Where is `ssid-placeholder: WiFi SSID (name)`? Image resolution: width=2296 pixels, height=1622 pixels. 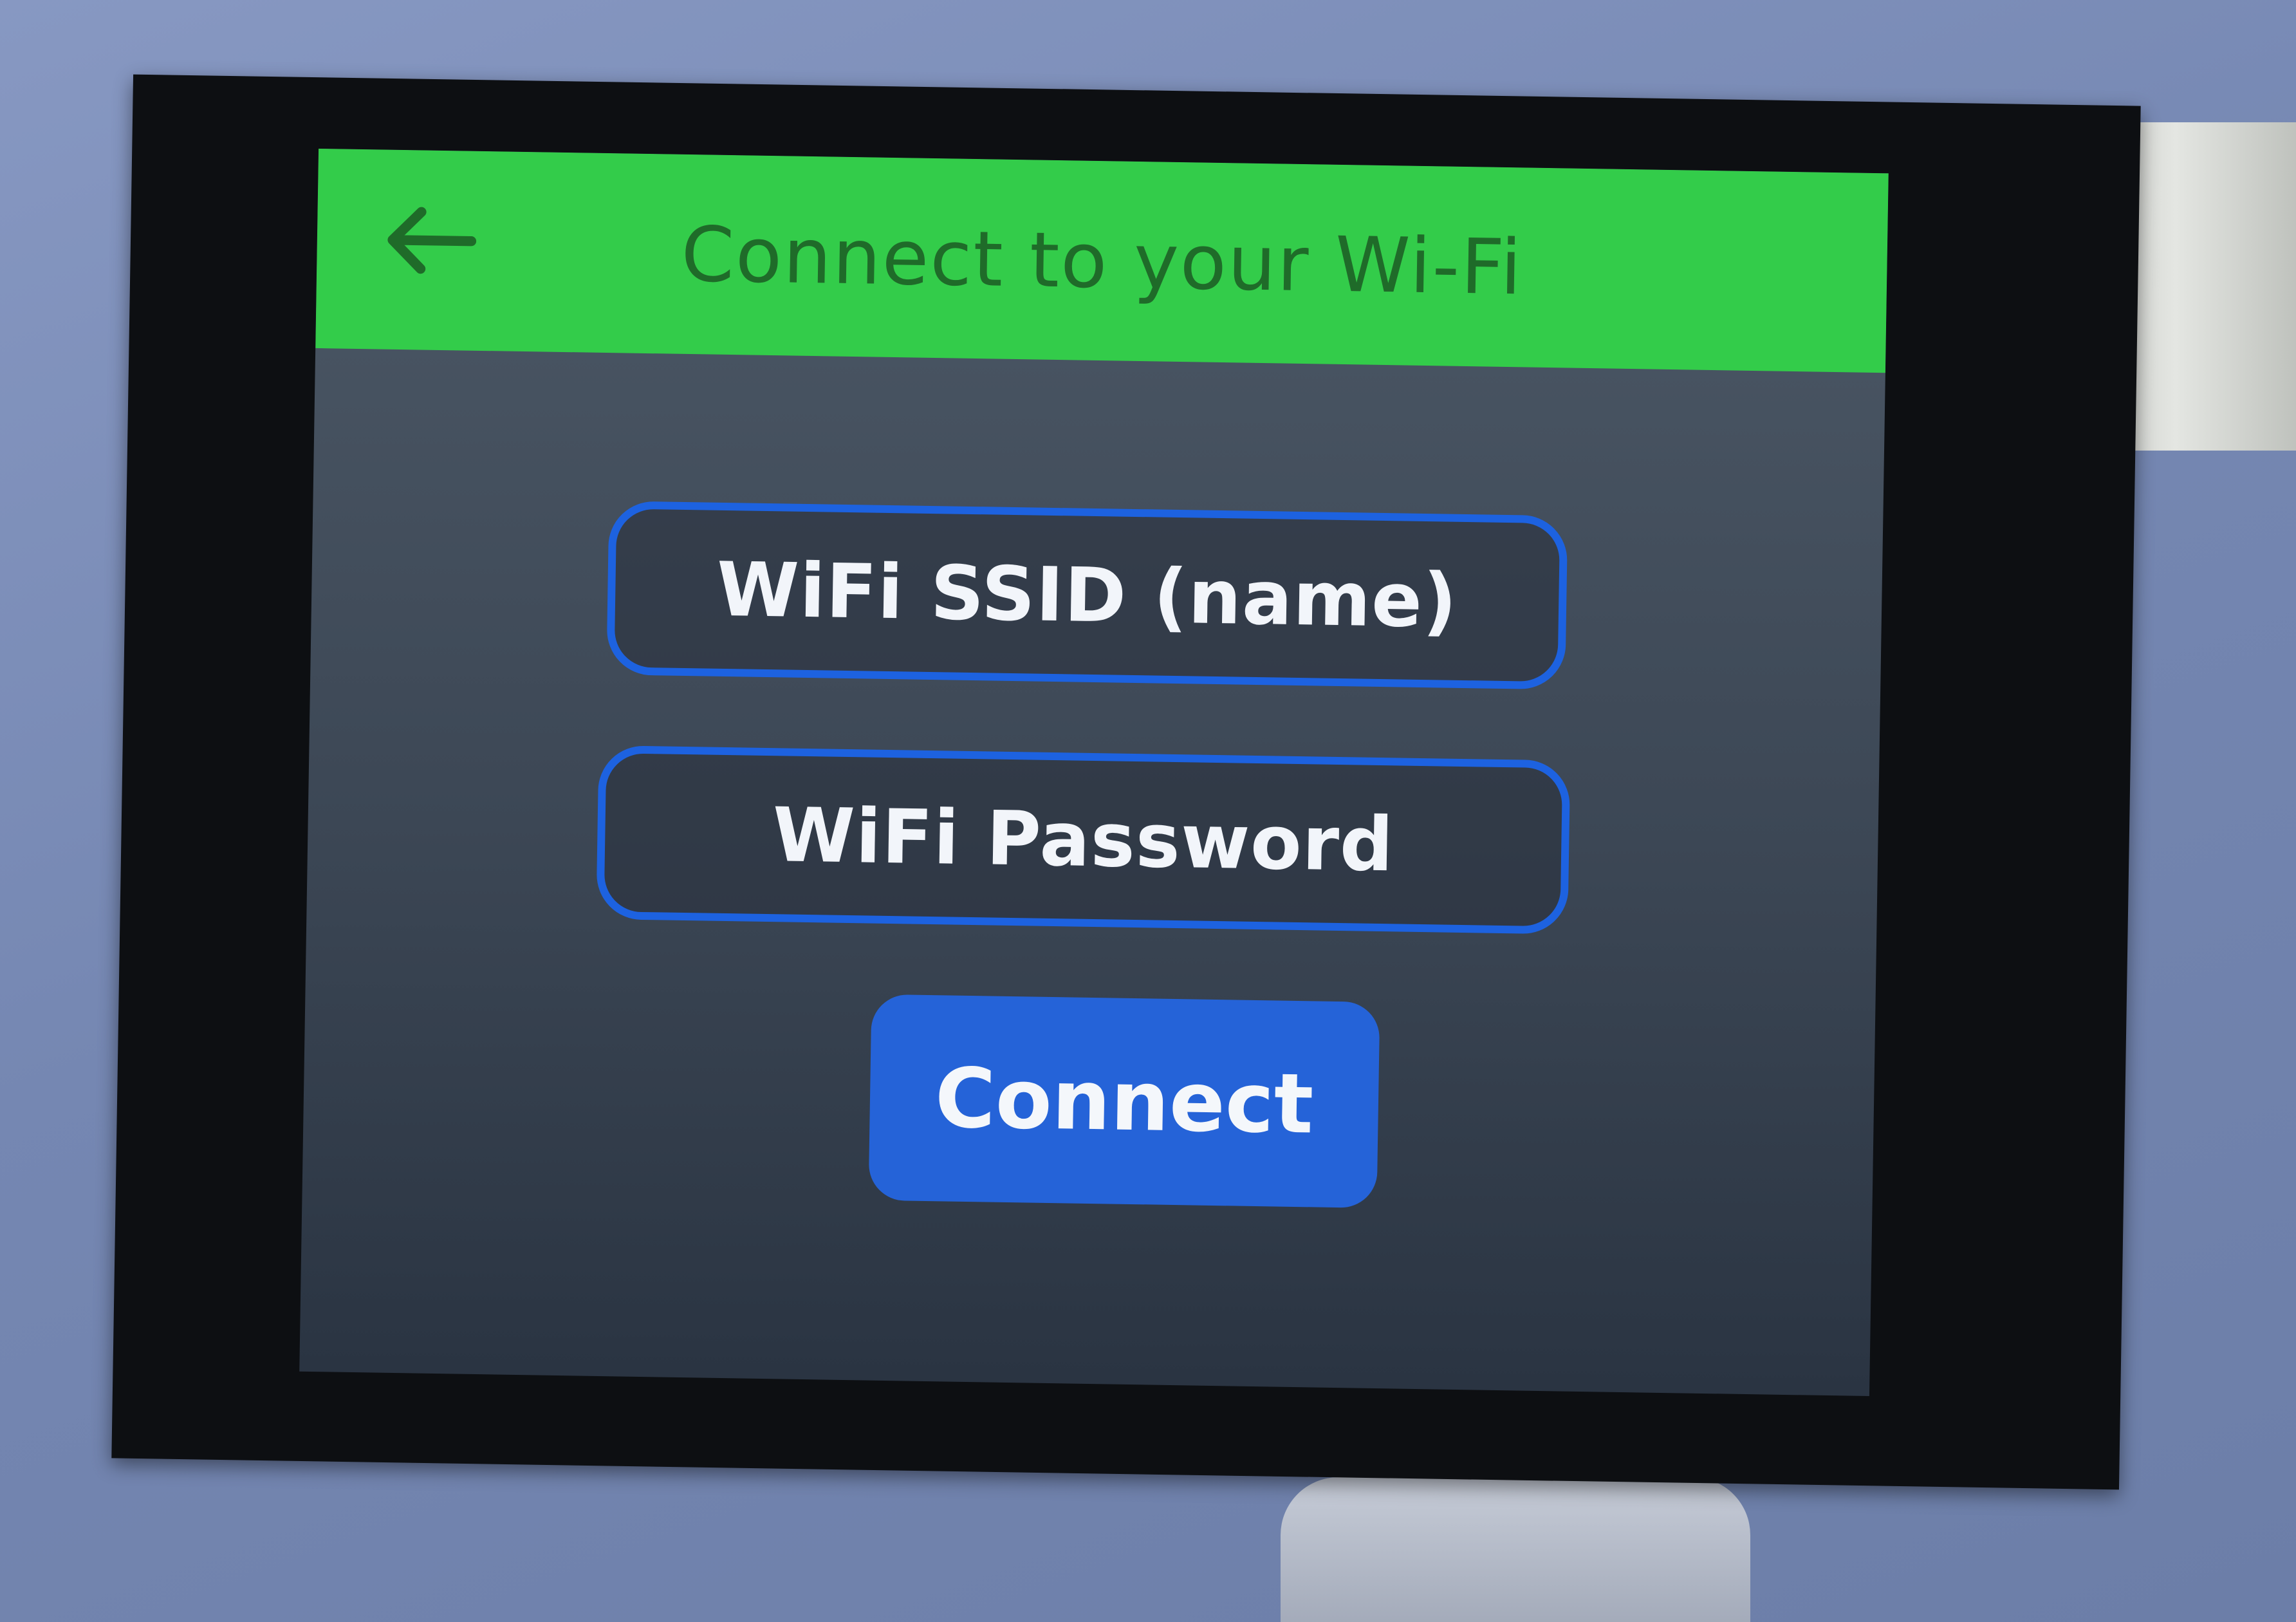
ssid-placeholder: WiFi SSID (name) is located at coordinates (1087, 595).